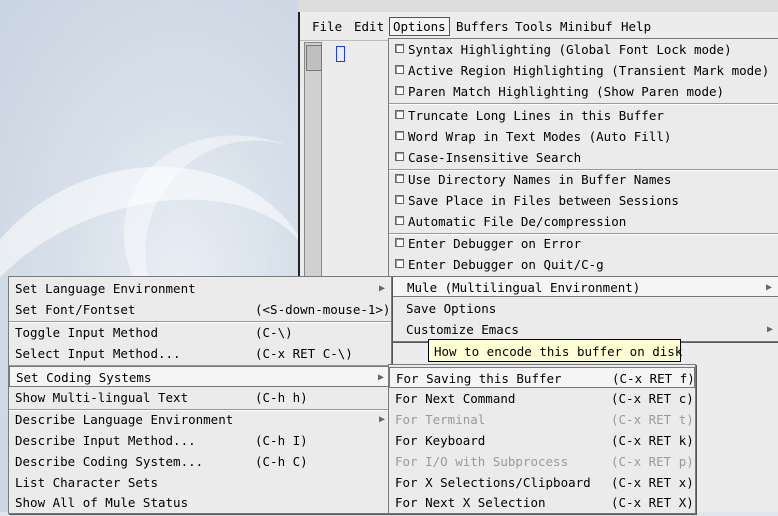 Image resolution: width=778 pixels, height=516 pixels. Describe the element at coordinates (200, 376) in the screenshot. I see `mule-item-set-coding-systems: Set Coding Systems ▶` at that location.